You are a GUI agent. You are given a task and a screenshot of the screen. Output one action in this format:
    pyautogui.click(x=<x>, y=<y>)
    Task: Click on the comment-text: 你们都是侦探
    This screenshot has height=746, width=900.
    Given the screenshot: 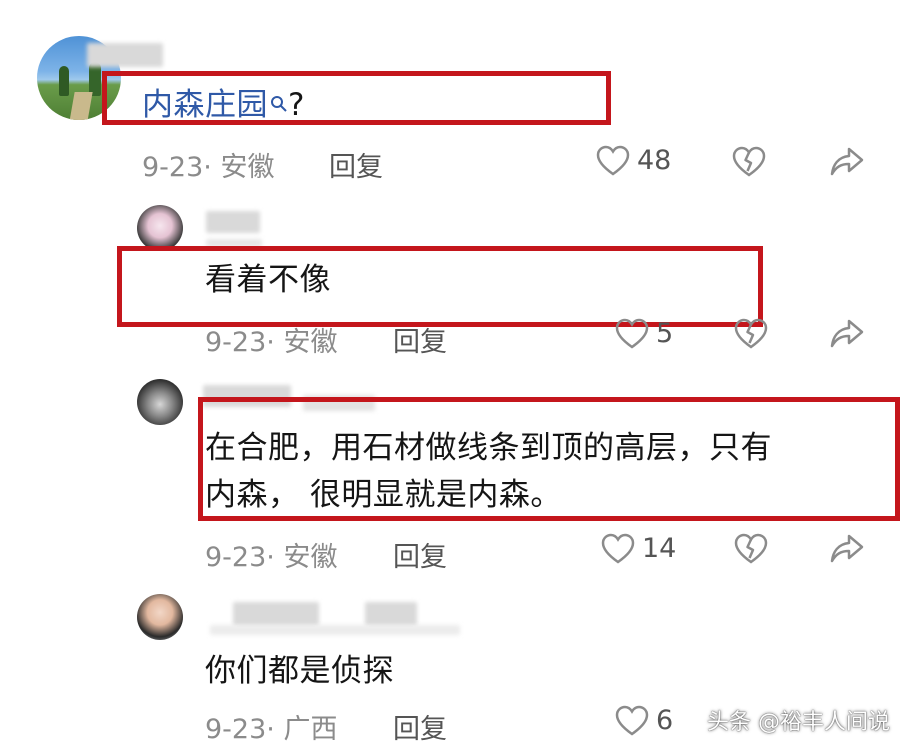 What is the action you would take?
    pyautogui.click(x=299, y=671)
    